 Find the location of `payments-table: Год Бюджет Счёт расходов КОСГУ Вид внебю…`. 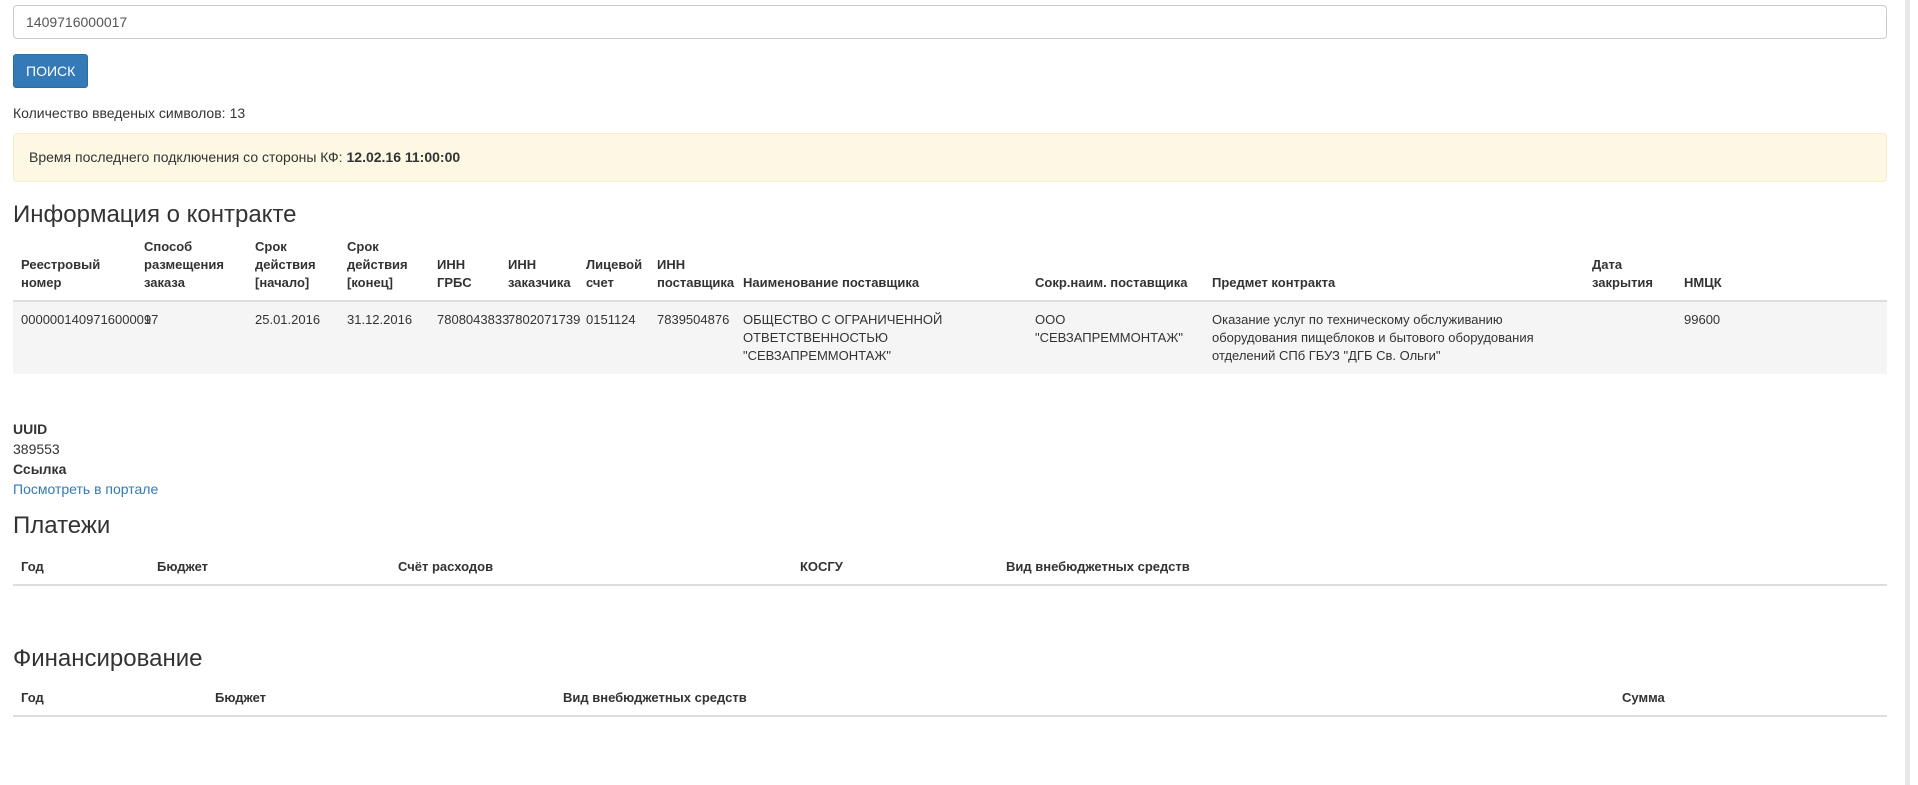

payments-table: Год Бюджет Счёт расходов КОСГУ Вид внебю… is located at coordinates (950, 569).